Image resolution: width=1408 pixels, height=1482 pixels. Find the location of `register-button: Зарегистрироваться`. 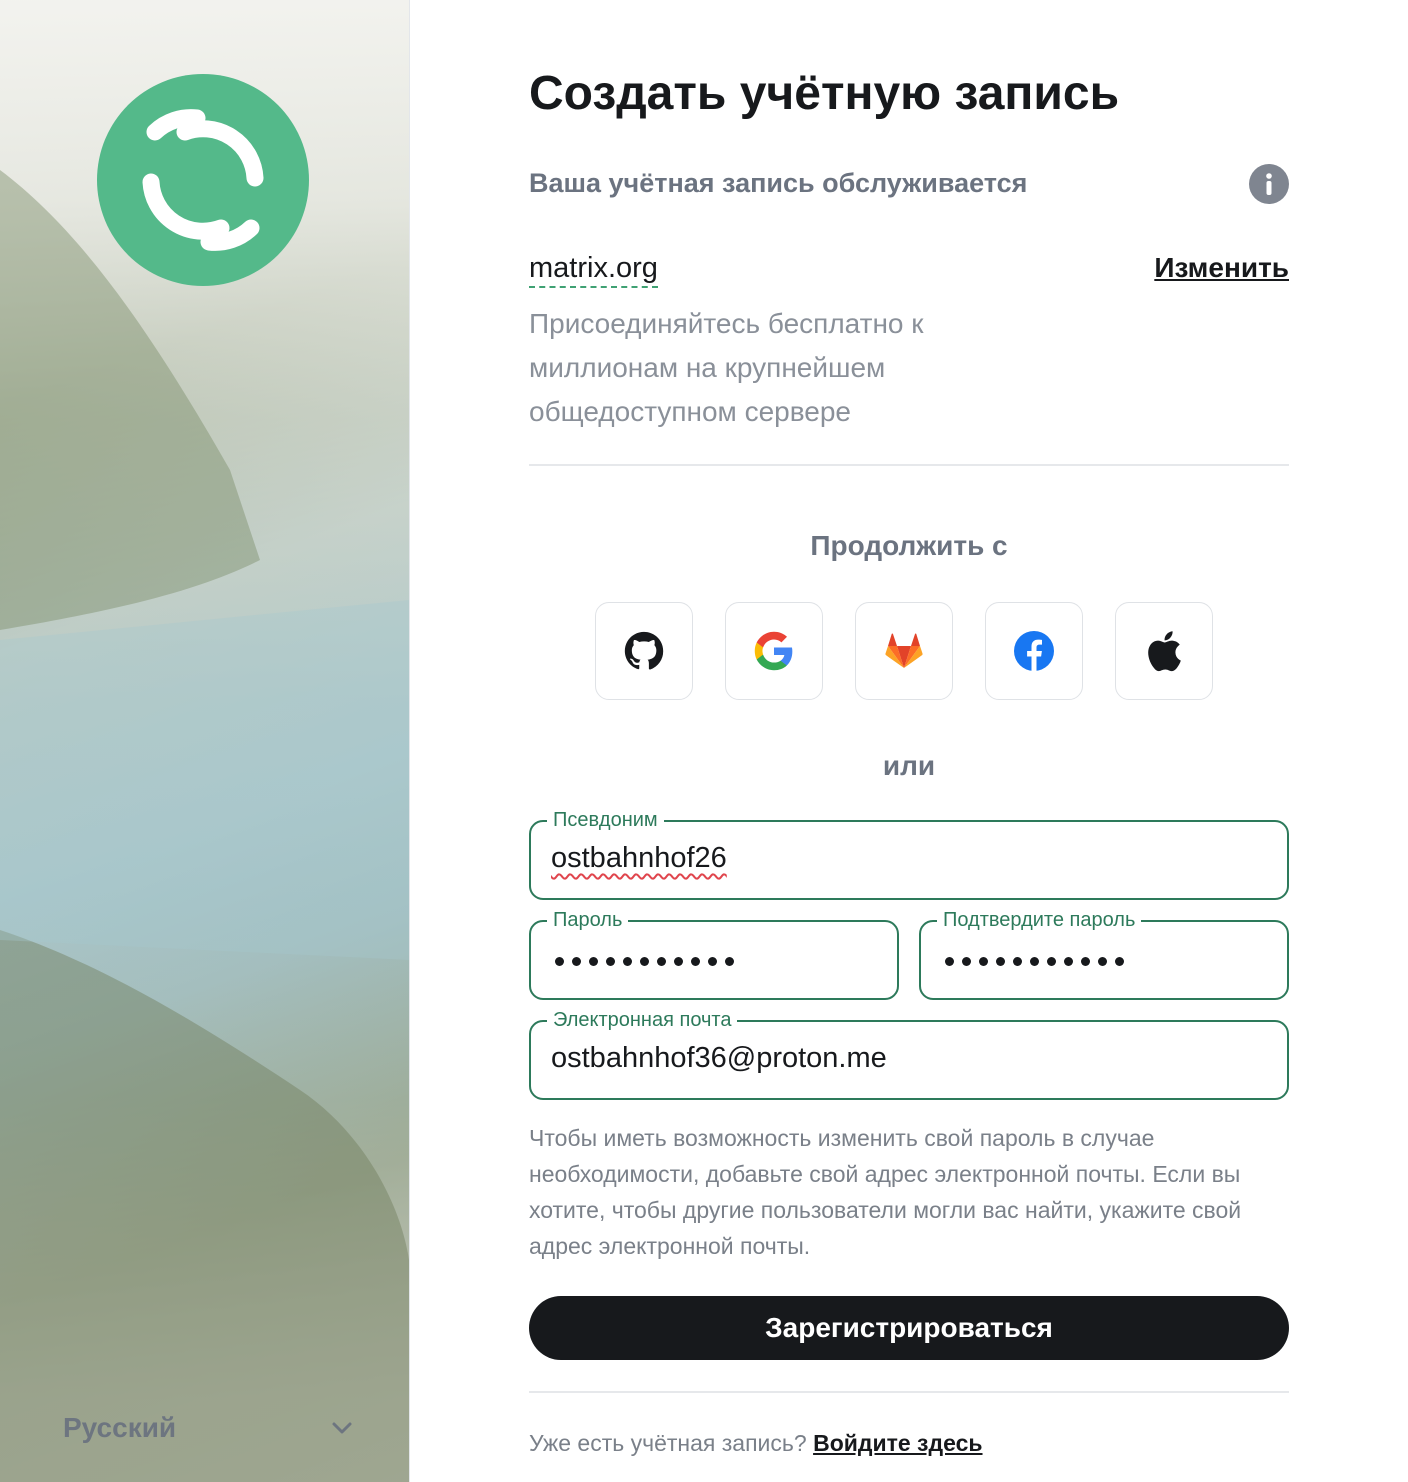

register-button: Зарегистрироваться is located at coordinates (909, 1328).